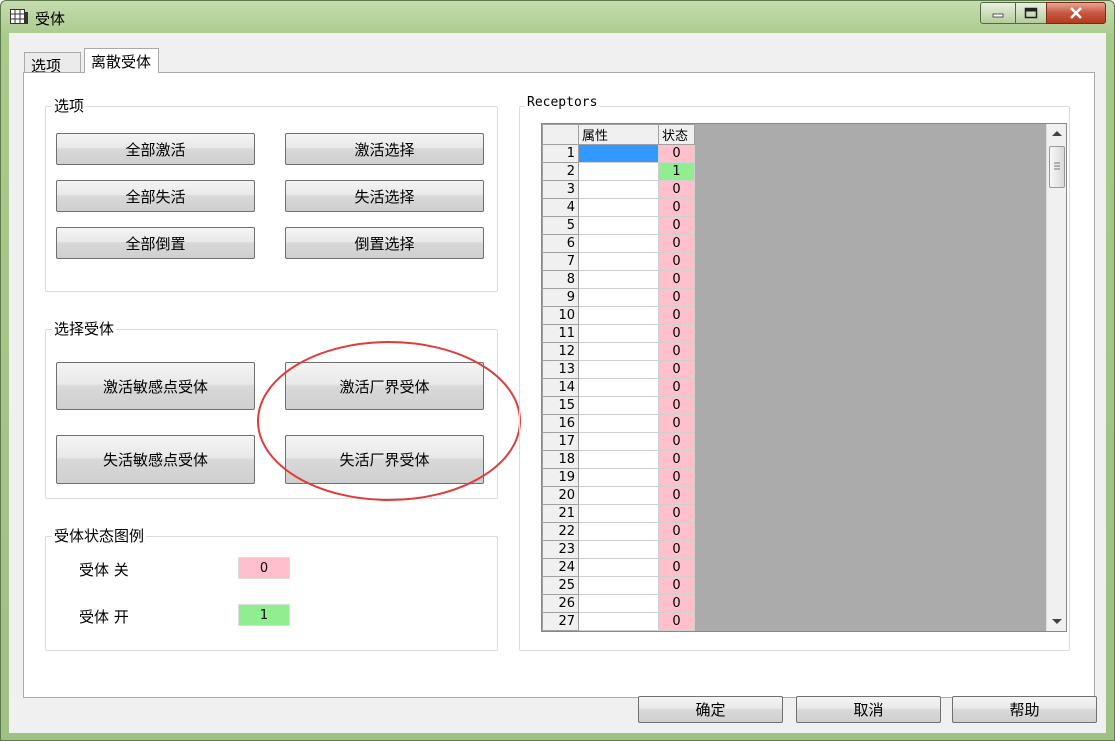 The width and height of the screenshot is (1115, 741). I want to click on table-row: 14 0, so click(618, 387).